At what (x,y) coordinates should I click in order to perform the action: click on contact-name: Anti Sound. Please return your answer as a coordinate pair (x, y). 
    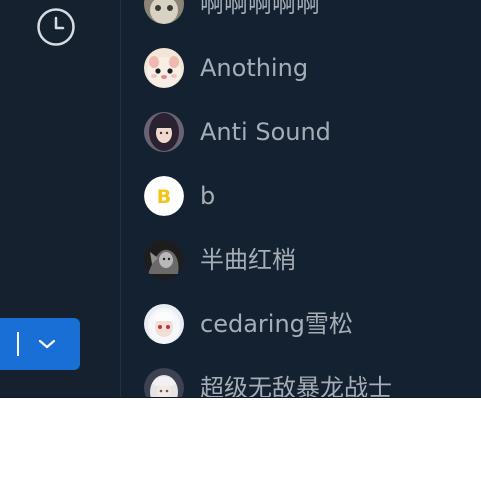
    Looking at the image, I should click on (265, 132).